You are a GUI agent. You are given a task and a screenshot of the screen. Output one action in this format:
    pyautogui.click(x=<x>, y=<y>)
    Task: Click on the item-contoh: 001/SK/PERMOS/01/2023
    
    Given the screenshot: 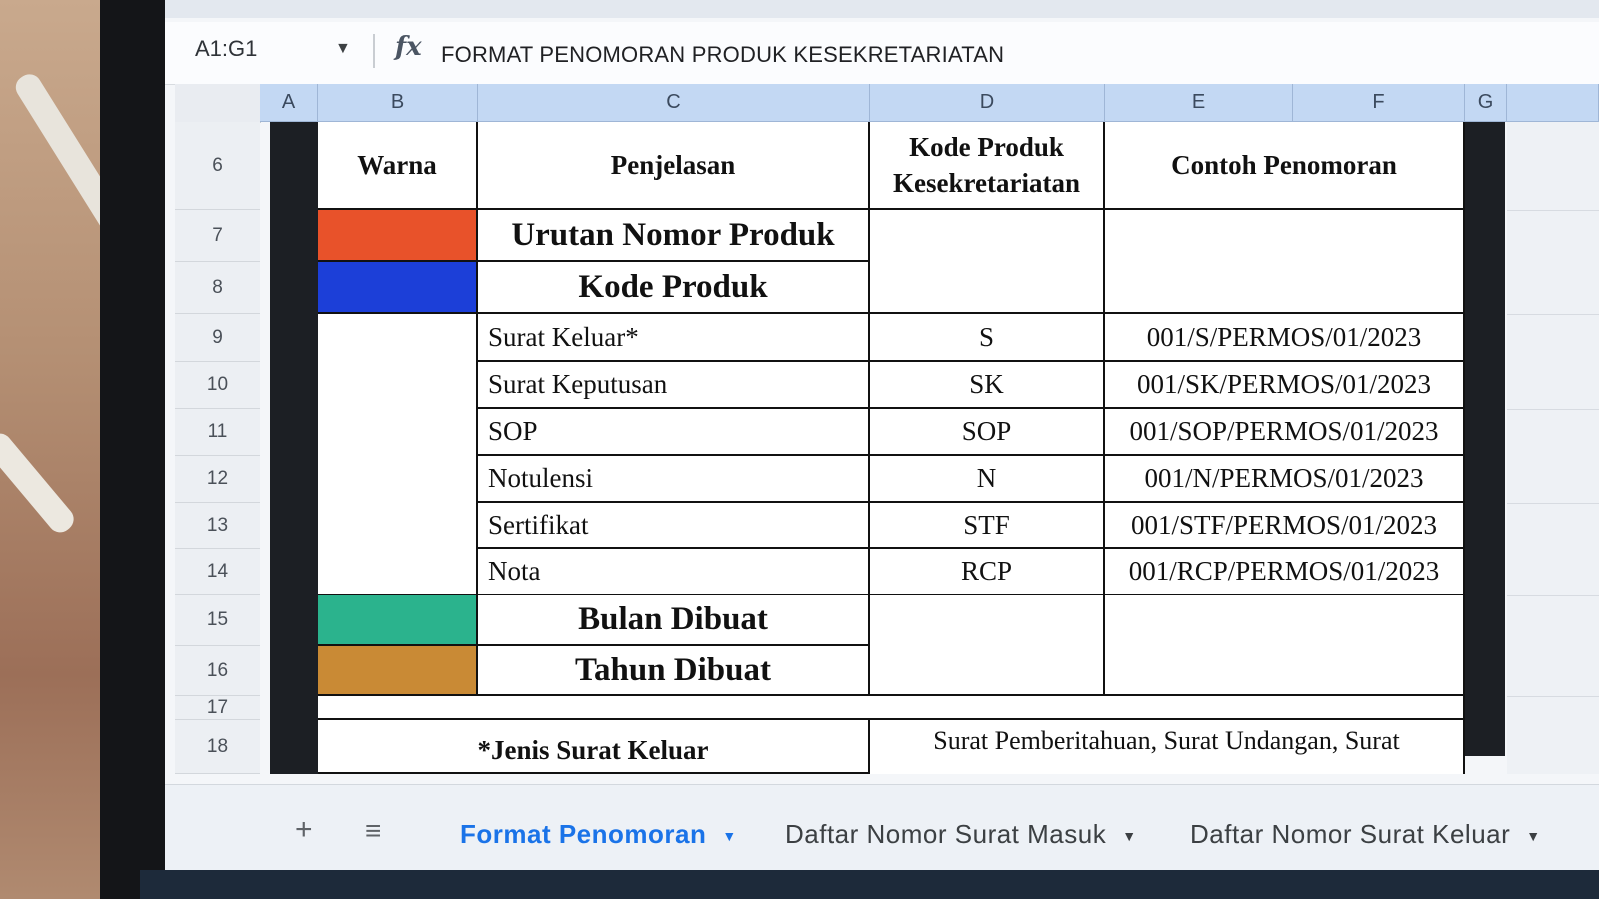 What is the action you would take?
    pyautogui.click(x=1285, y=385)
    